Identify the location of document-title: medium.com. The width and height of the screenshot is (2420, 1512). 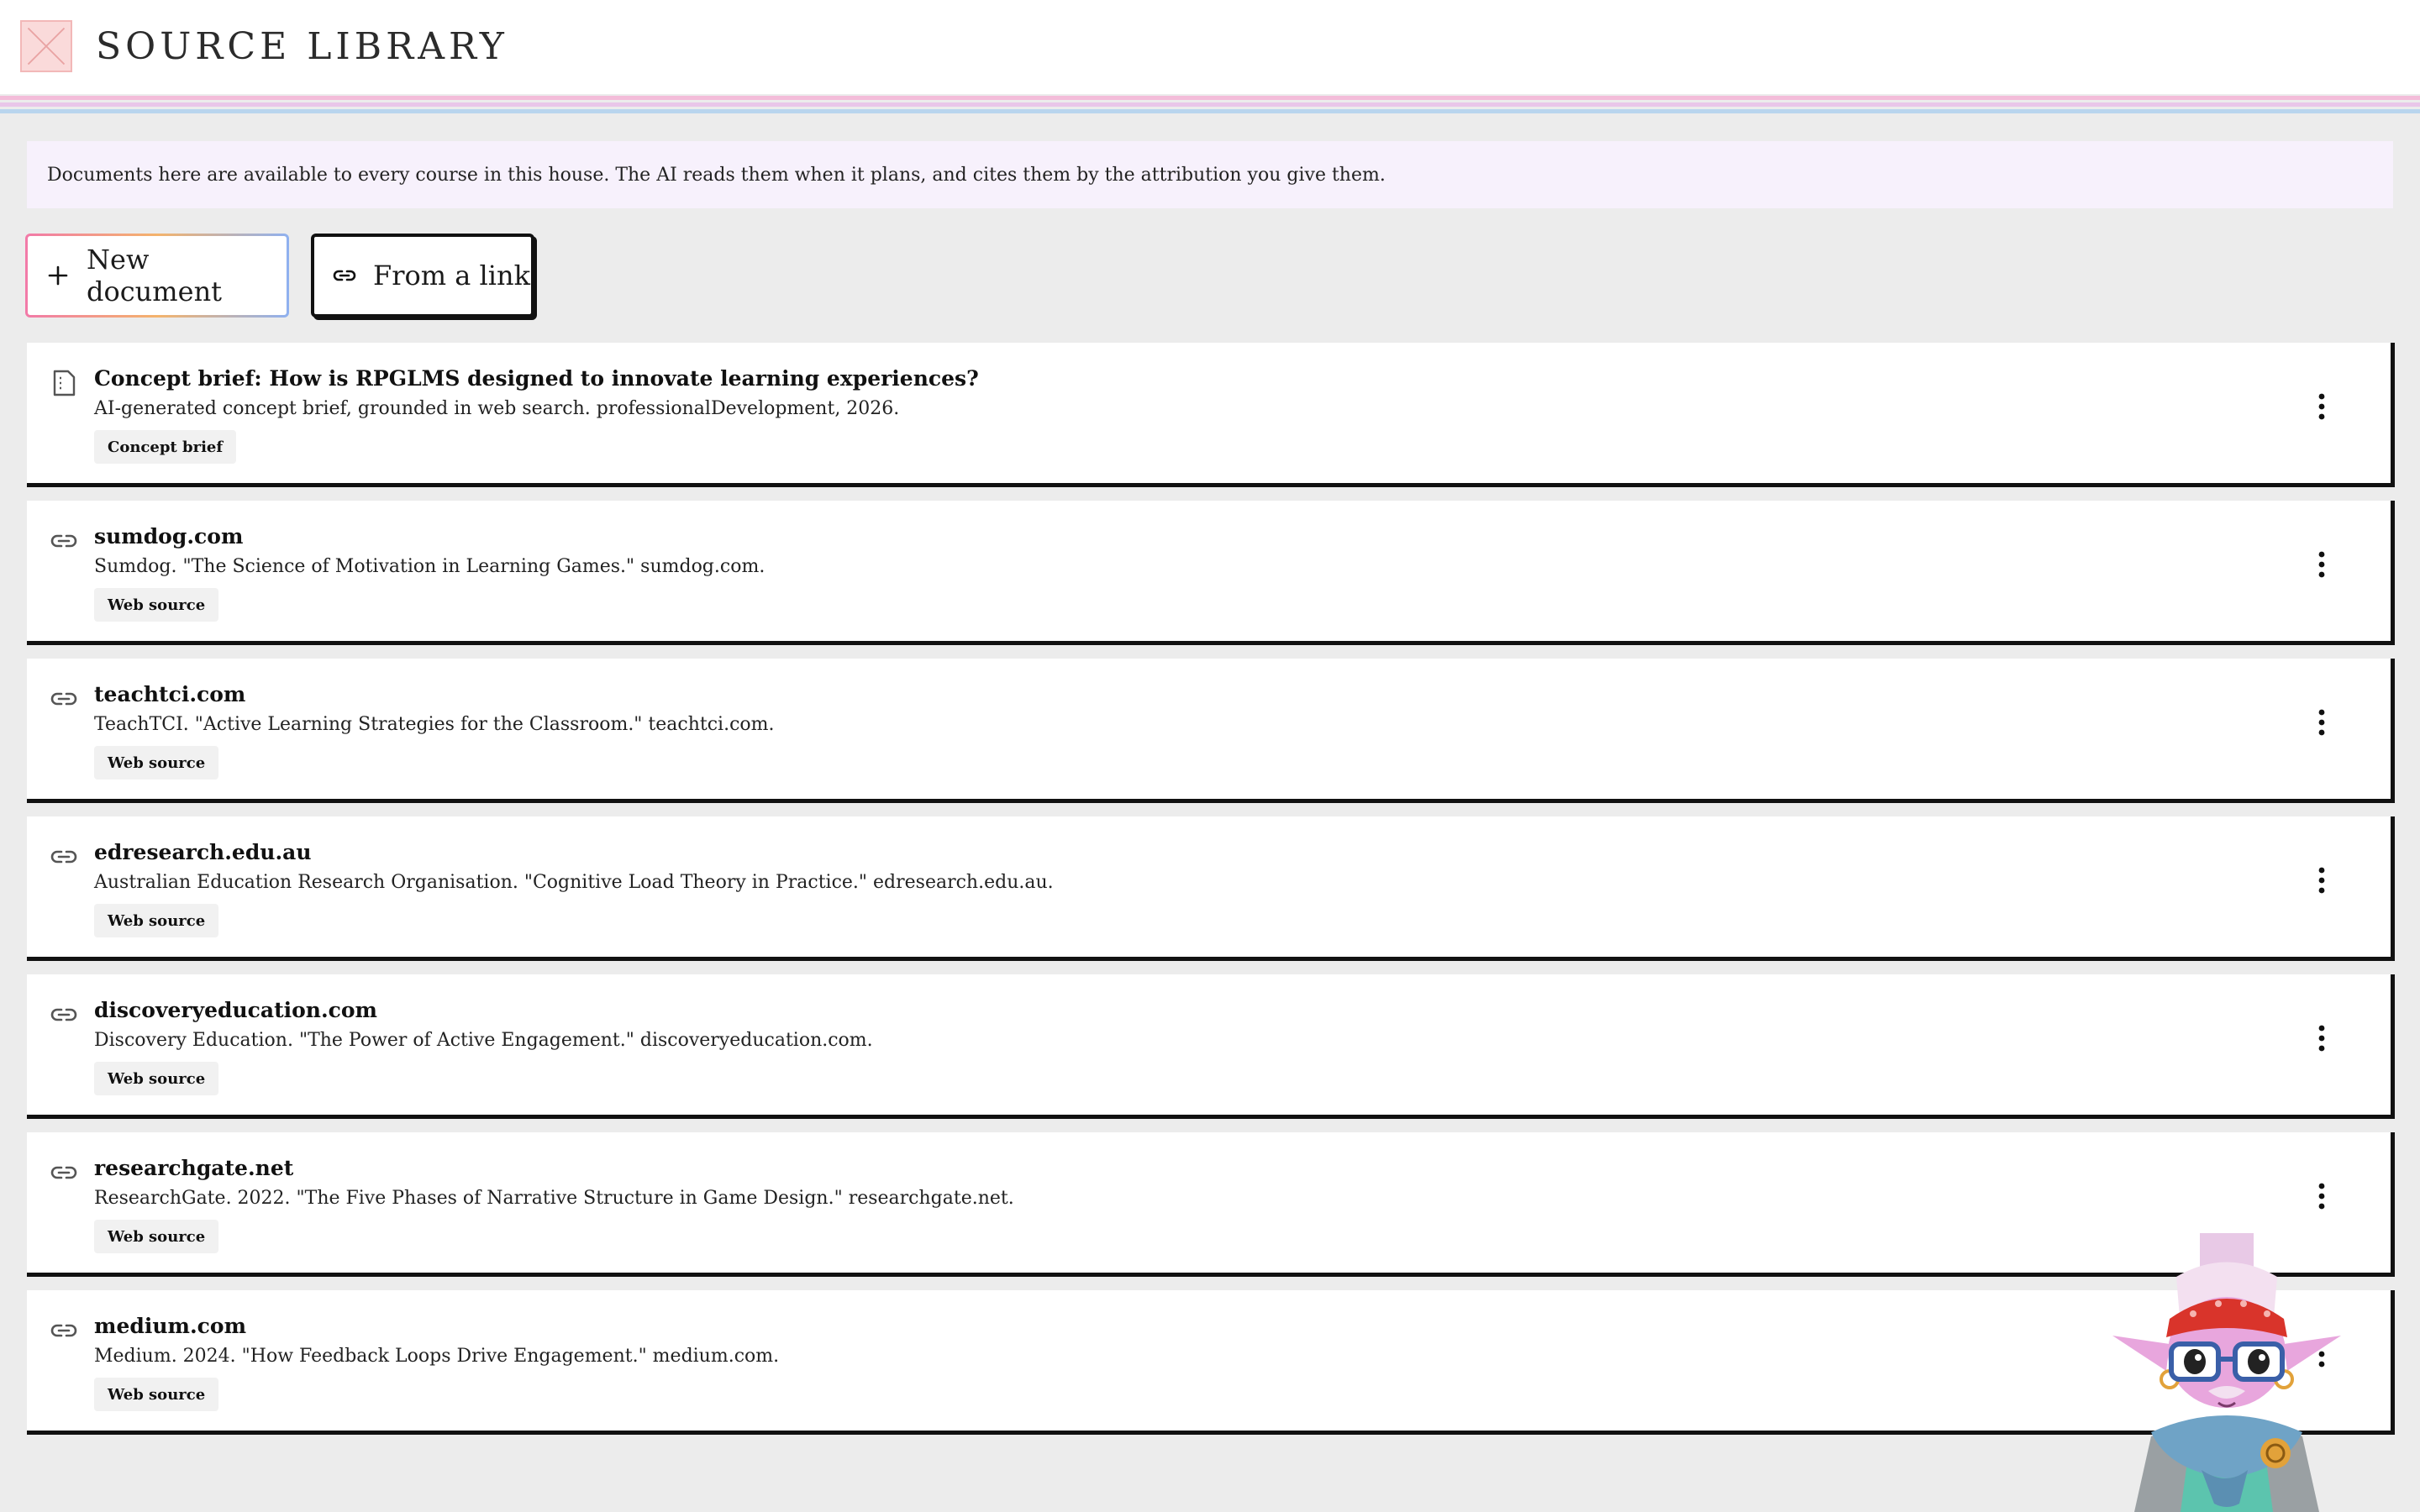
(170, 1326).